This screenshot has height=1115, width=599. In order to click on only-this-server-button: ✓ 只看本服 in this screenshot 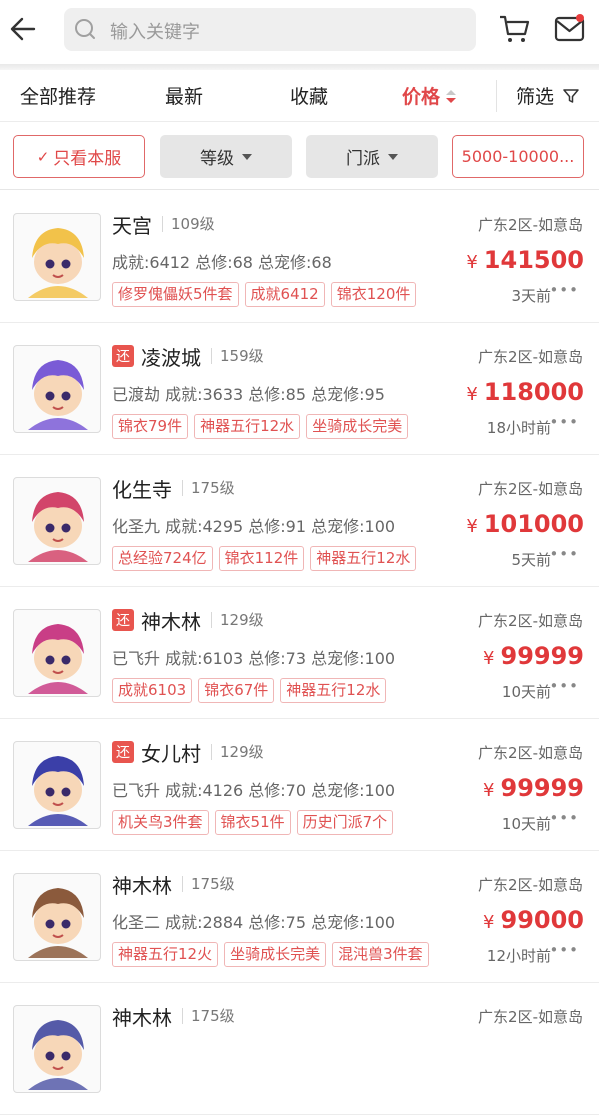, I will do `click(79, 156)`.